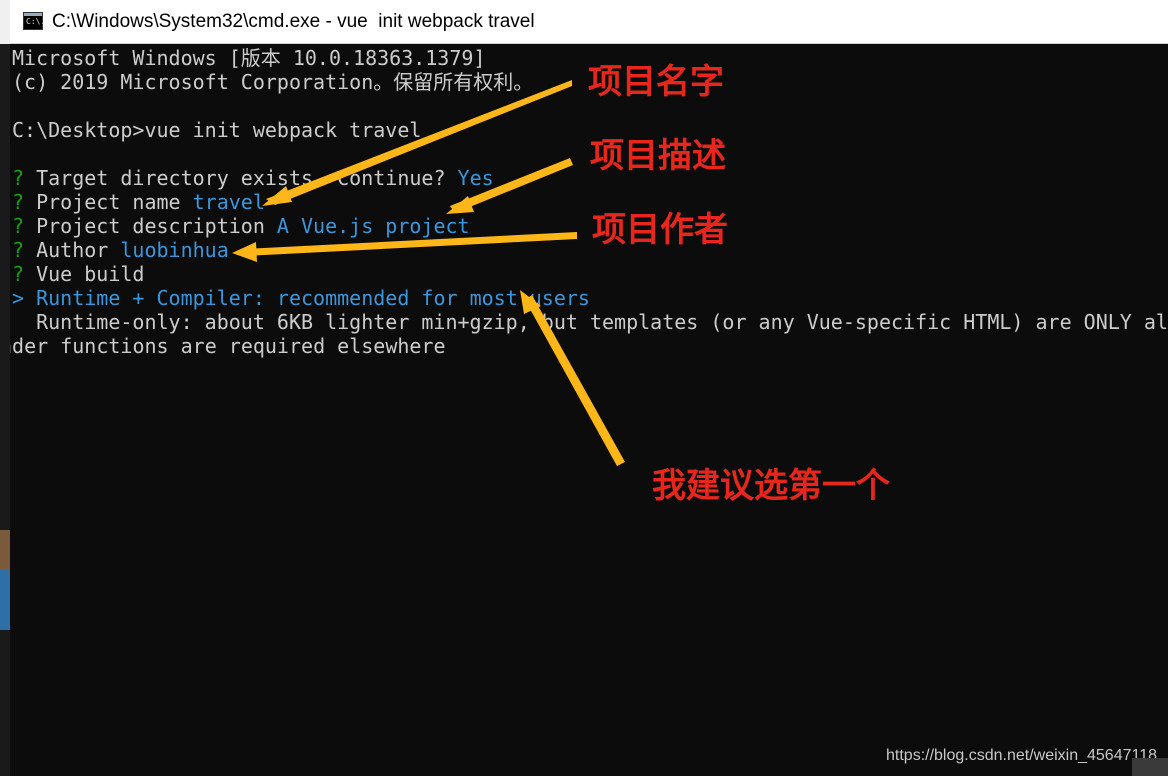 The width and height of the screenshot is (1168, 776). Describe the element at coordinates (244, 252) in the screenshot. I see `arrow-head-author` at that location.